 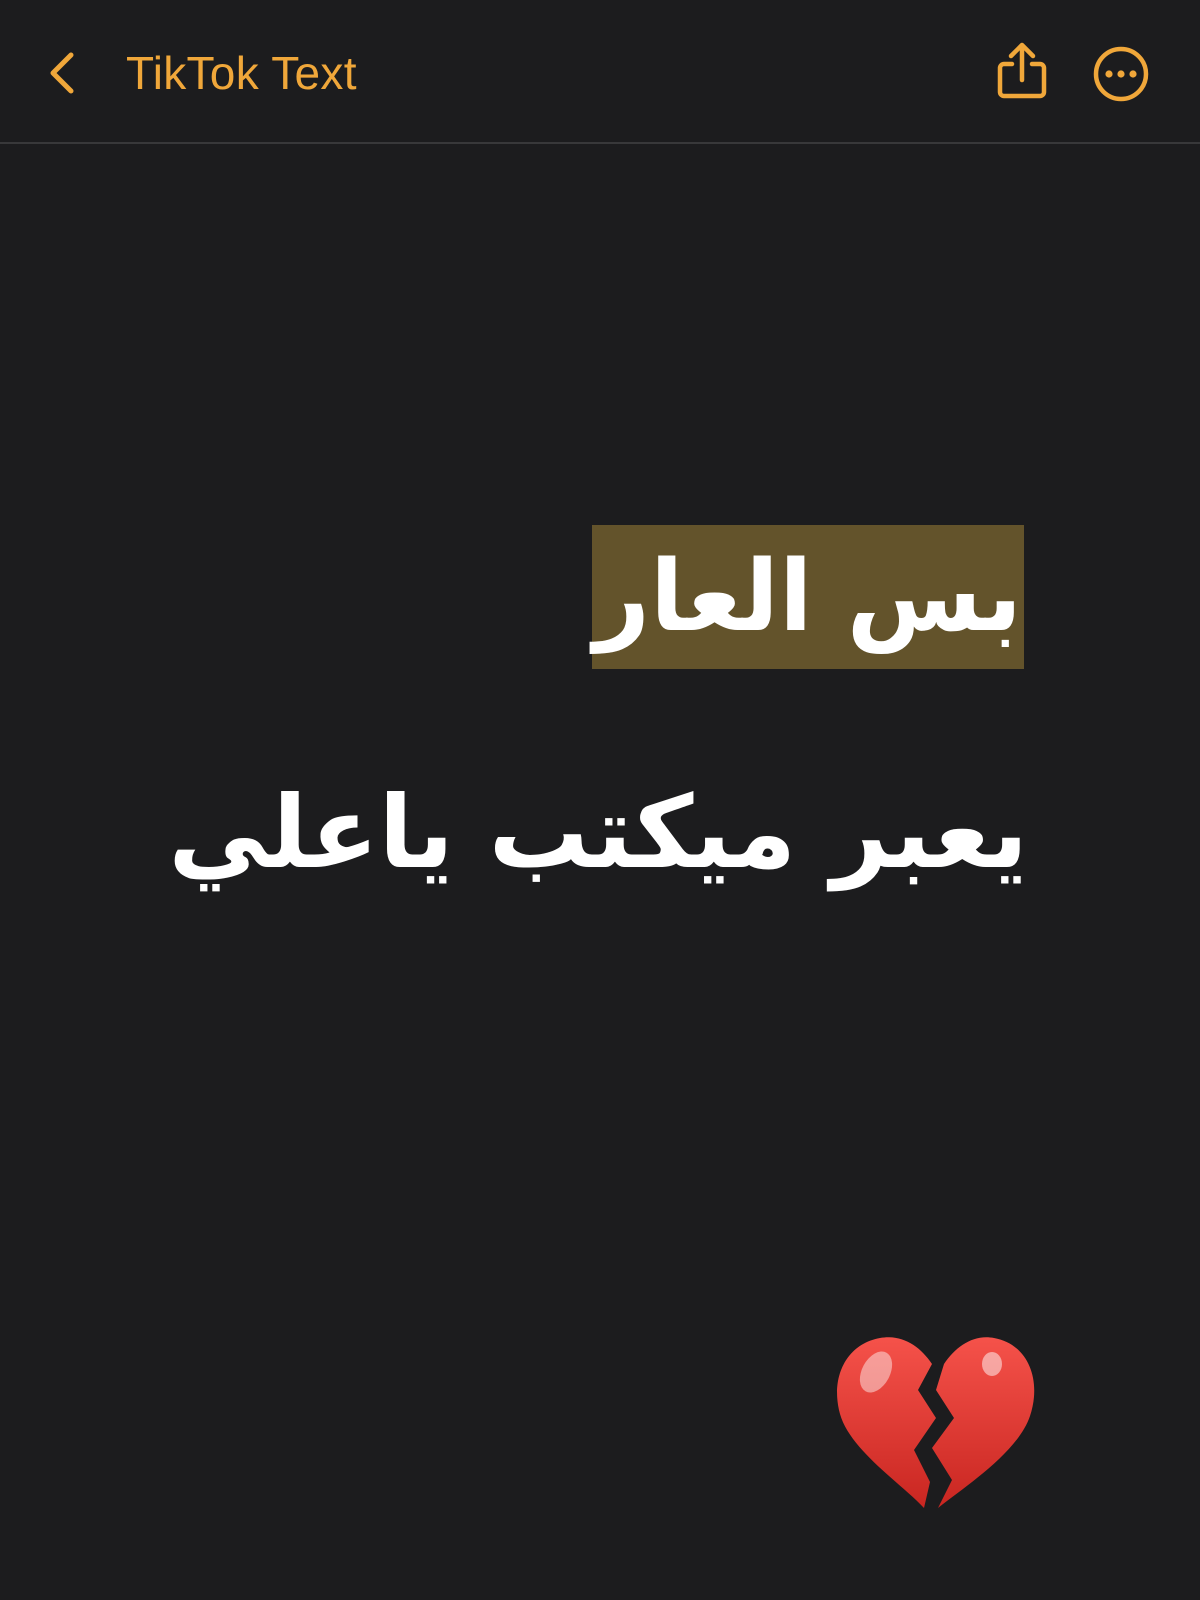 I want to click on share-icon, so click(x=1022, y=70).